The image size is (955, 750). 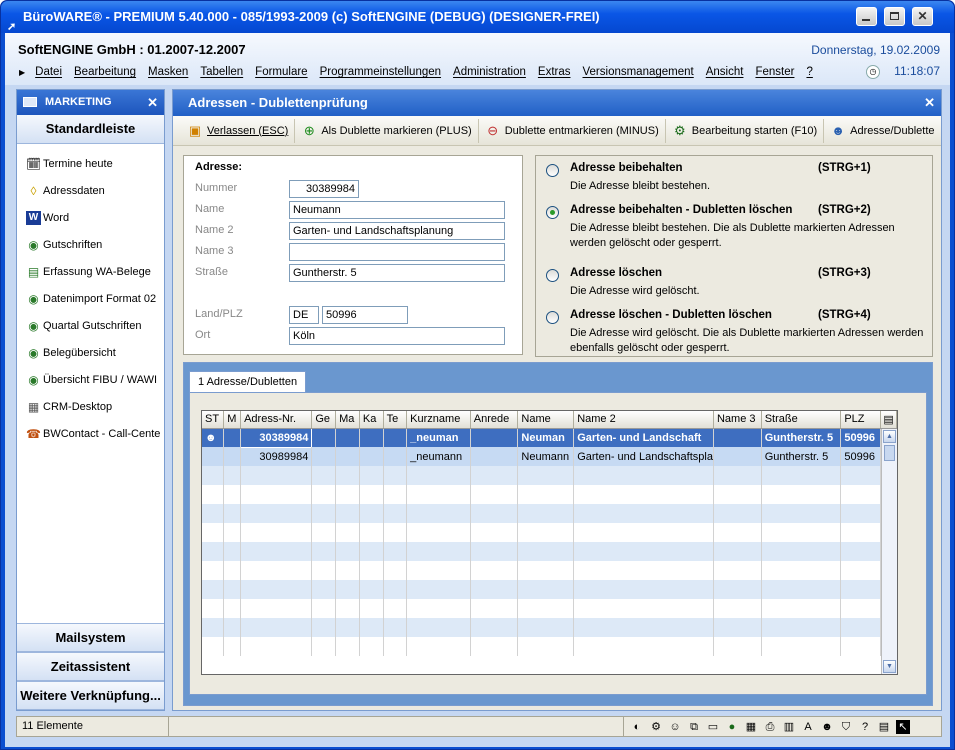 What do you see at coordinates (552, 212) in the screenshot?
I see `radio-keep-delete-duplicates` at bounding box center [552, 212].